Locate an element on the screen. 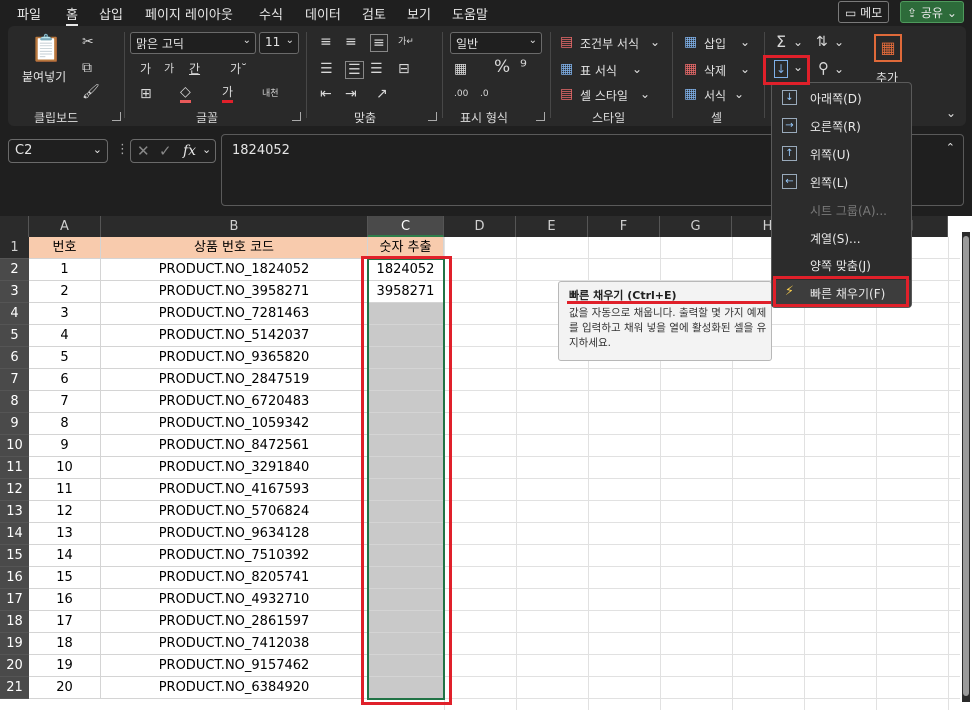 Image resolution: width=972 pixels, height=710 pixels. row-header-14: 14 is located at coordinates (14, 534).